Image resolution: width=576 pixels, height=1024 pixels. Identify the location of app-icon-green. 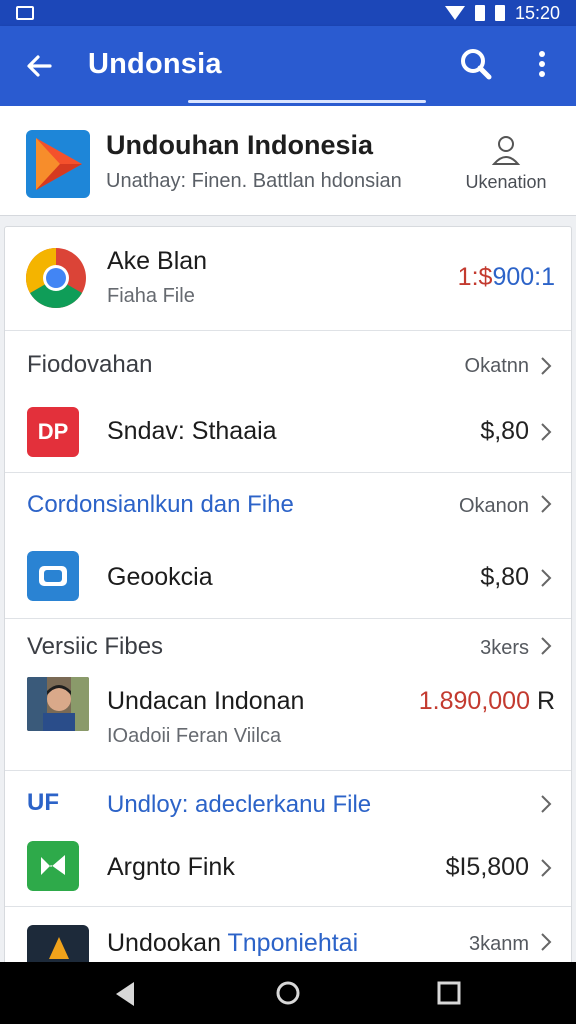
(53, 866).